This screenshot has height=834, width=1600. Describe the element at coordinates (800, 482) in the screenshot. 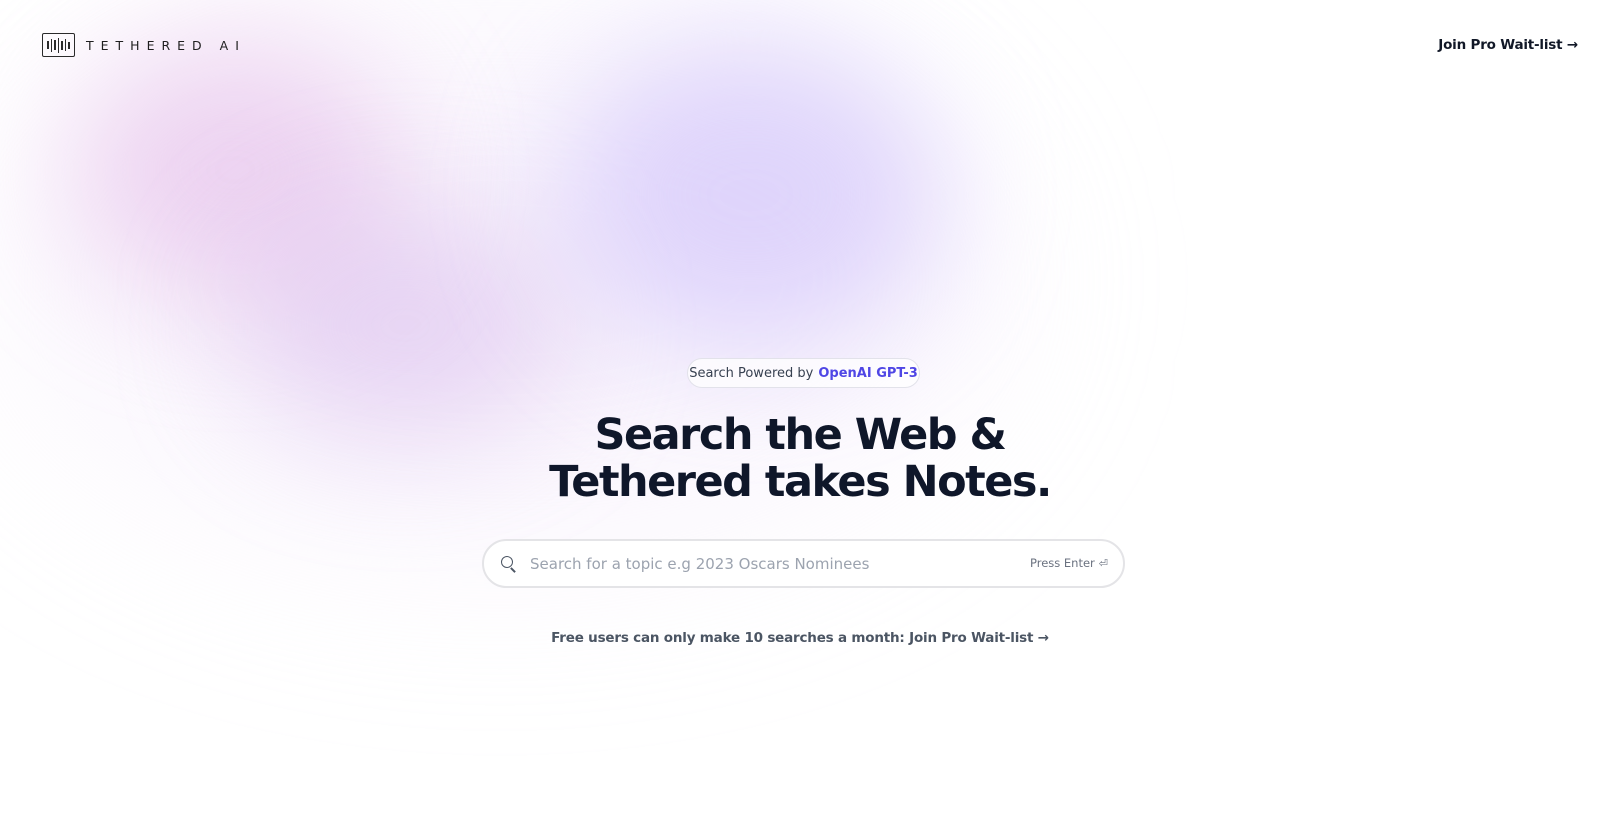

I see `headline-line-2: Tethered takes Notes.` at that location.